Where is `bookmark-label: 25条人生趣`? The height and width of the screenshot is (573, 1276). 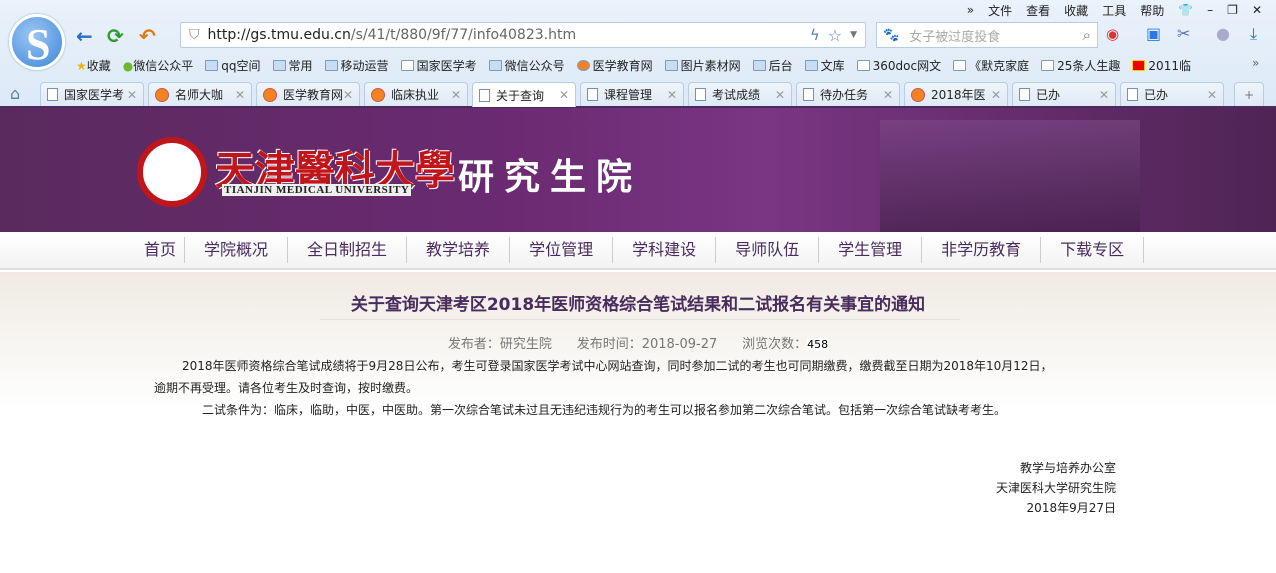
bookmark-label: 25条人生趣 is located at coordinates (1089, 65).